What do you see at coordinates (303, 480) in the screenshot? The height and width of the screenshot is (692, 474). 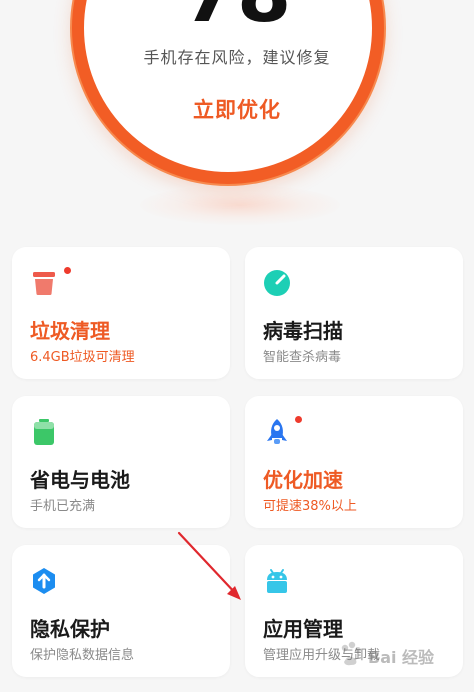 I see `card-title: 优化加速` at bounding box center [303, 480].